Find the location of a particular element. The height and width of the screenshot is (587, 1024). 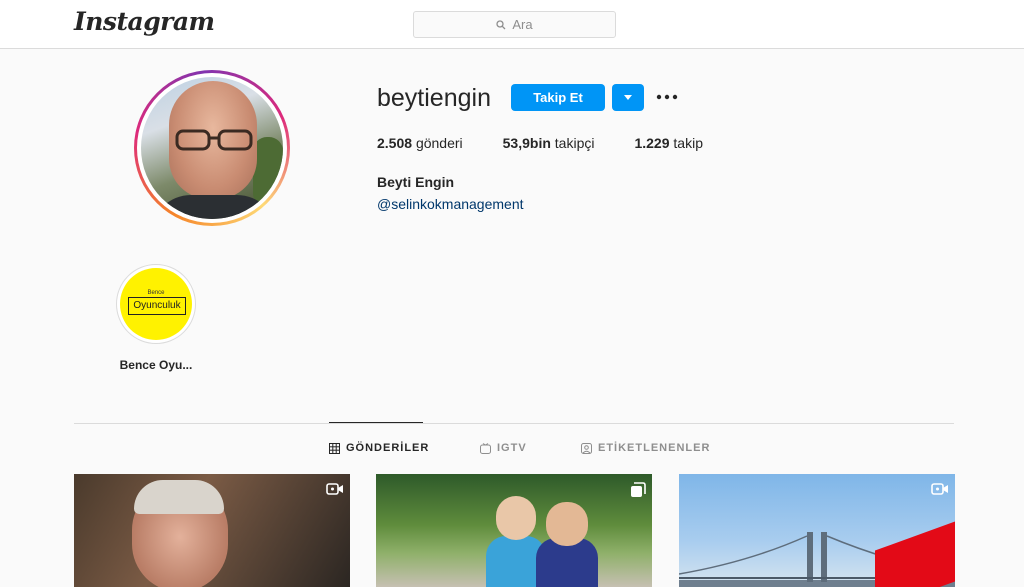

more-dots-icon is located at coordinates (667, 97).